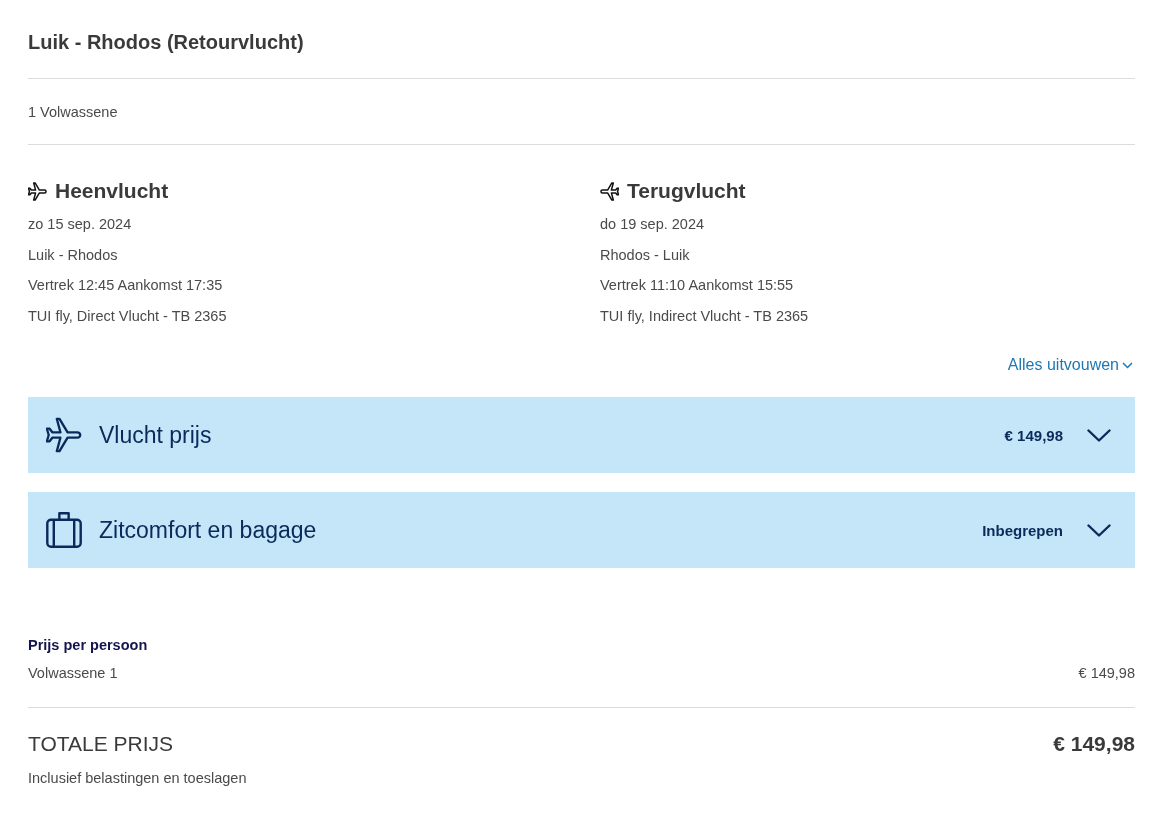  Describe the element at coordinates (73, 255) in the screenshot. I see `flight-route: Luik - Rhodos` at that location.